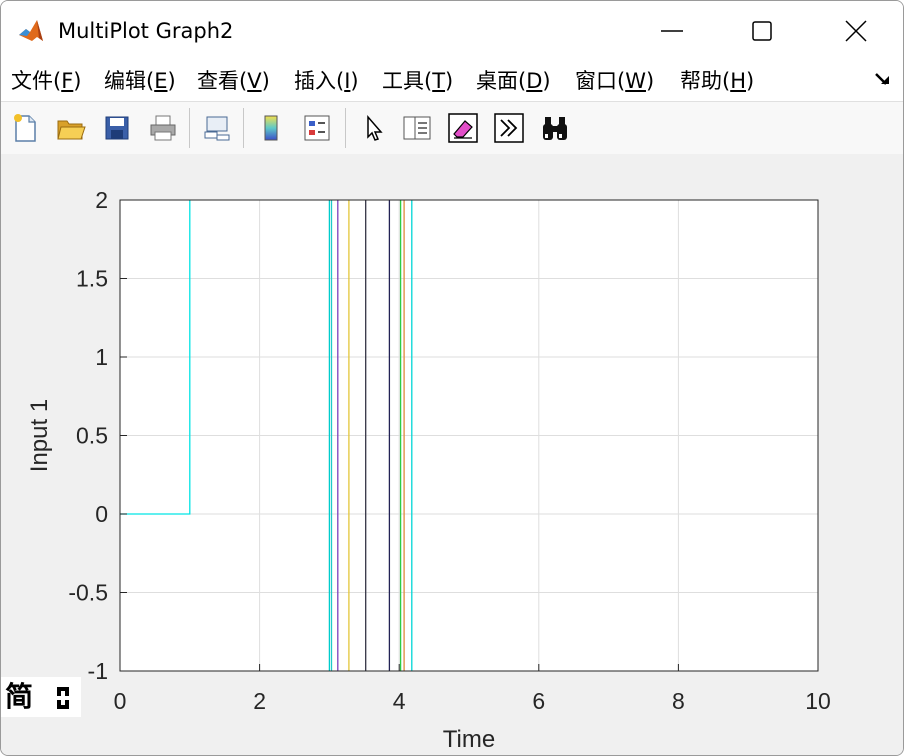  I want to click on x-tick-label: 2, so click(259, 701).